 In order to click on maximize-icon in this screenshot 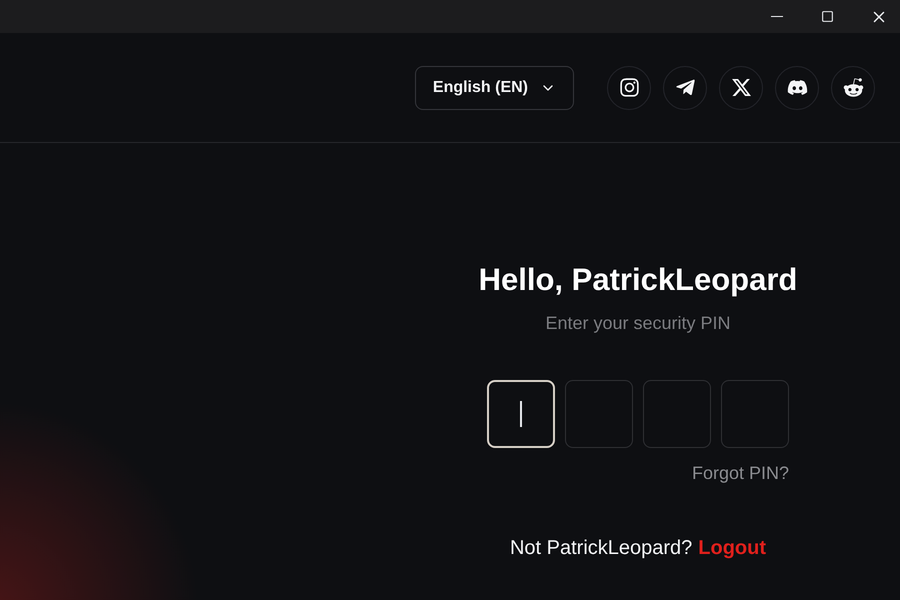, I will do `click(827, 16)`.